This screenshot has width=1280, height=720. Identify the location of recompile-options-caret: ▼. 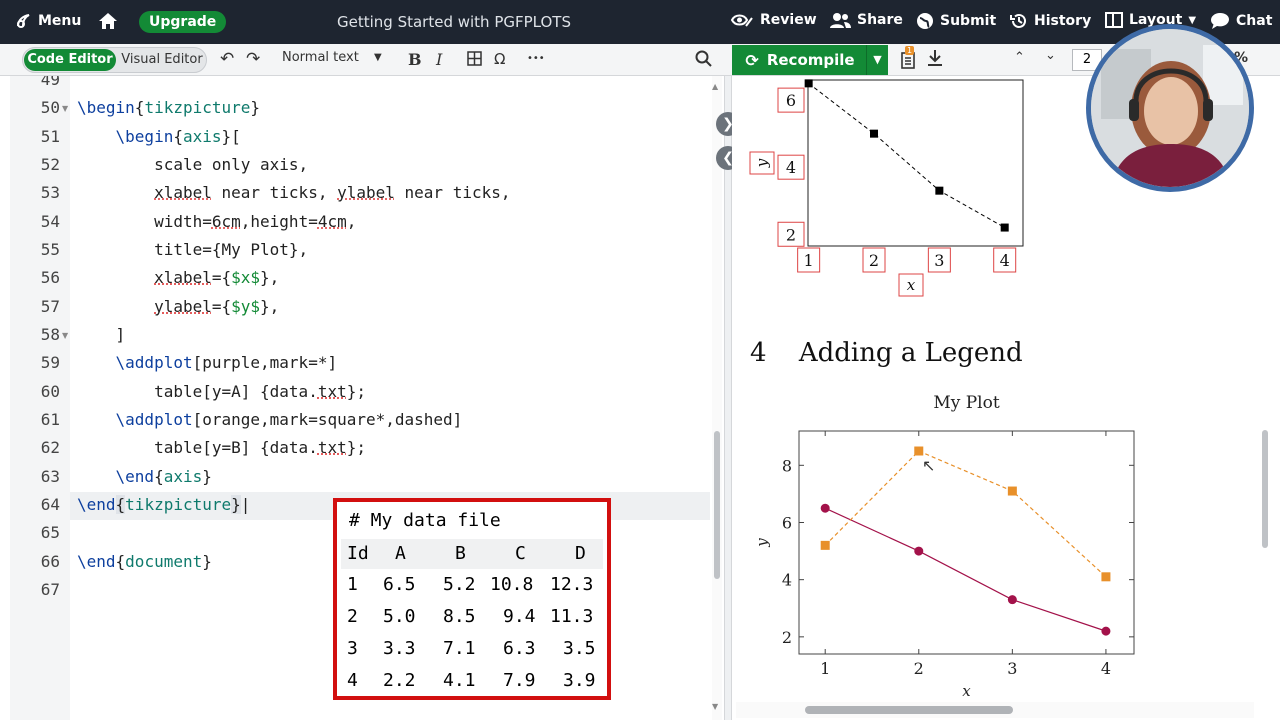
(877, 60).